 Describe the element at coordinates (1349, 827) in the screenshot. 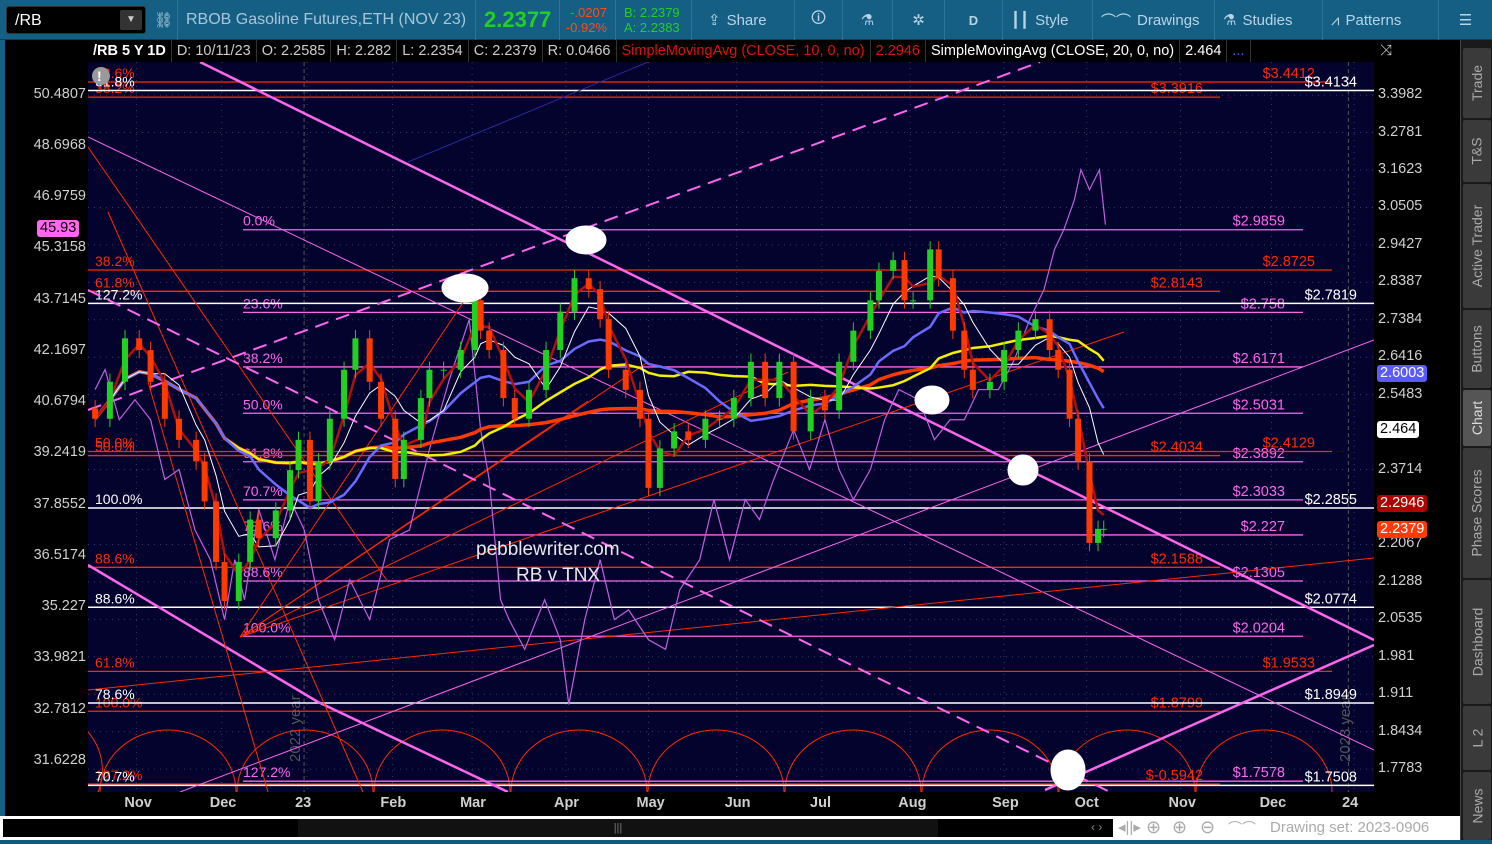

I see `drawing-set-label: Drawing set: 2023-0906` at that location.